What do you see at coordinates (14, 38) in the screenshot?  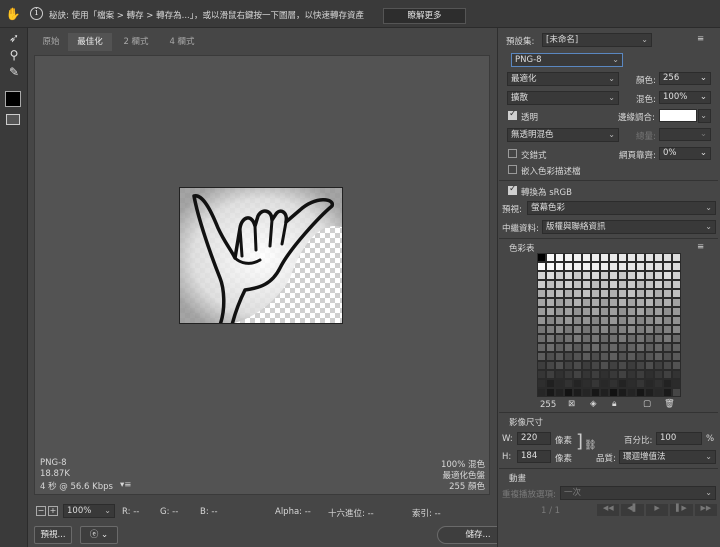 I see `slice-select-icon: ➶` at bounding box center [14, 38].